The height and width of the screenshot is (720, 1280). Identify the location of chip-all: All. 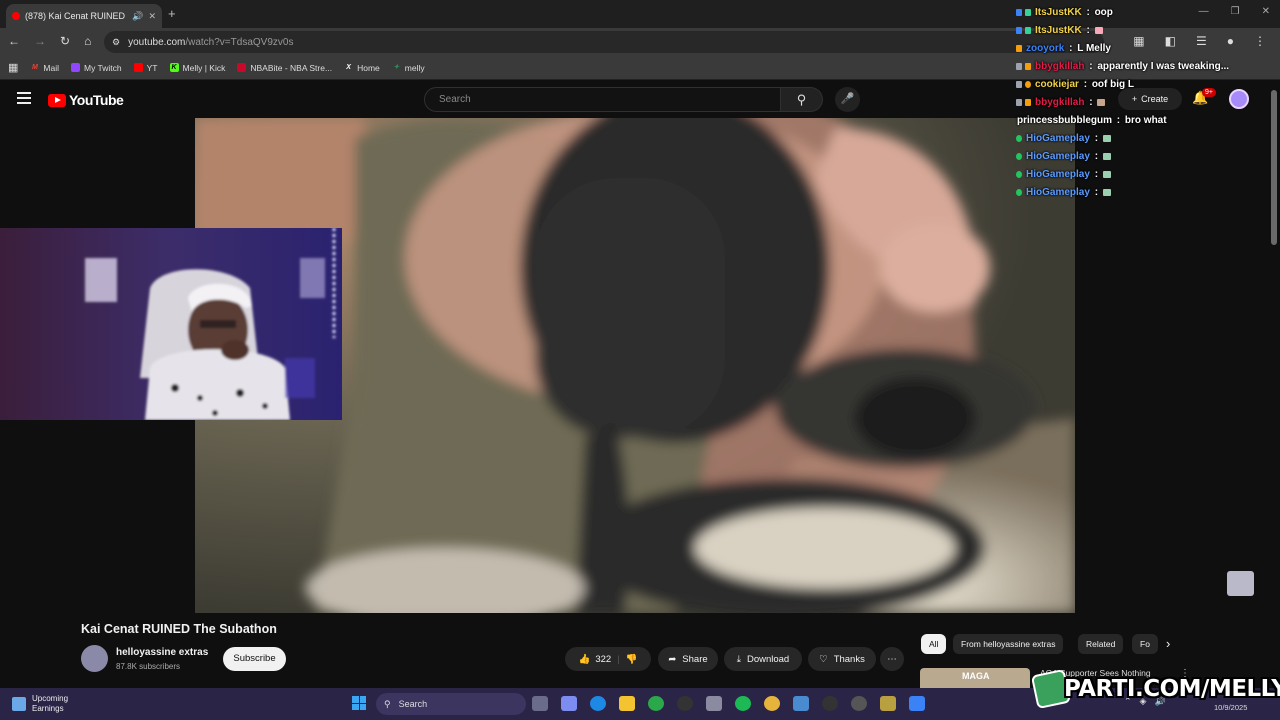
(934, 644).